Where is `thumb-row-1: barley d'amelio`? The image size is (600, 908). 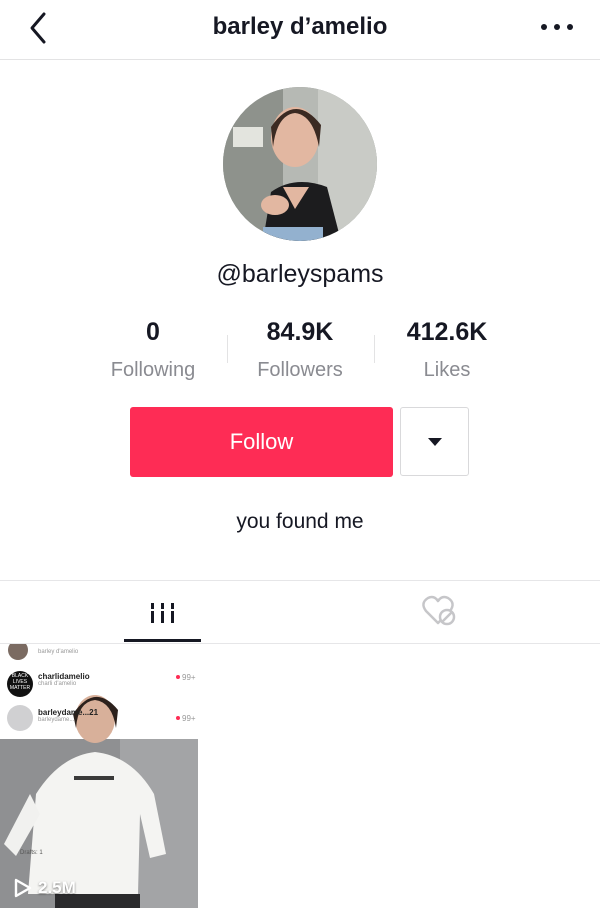 thumb-row-1: barley d'amelio is located at coordinates (58, 652).